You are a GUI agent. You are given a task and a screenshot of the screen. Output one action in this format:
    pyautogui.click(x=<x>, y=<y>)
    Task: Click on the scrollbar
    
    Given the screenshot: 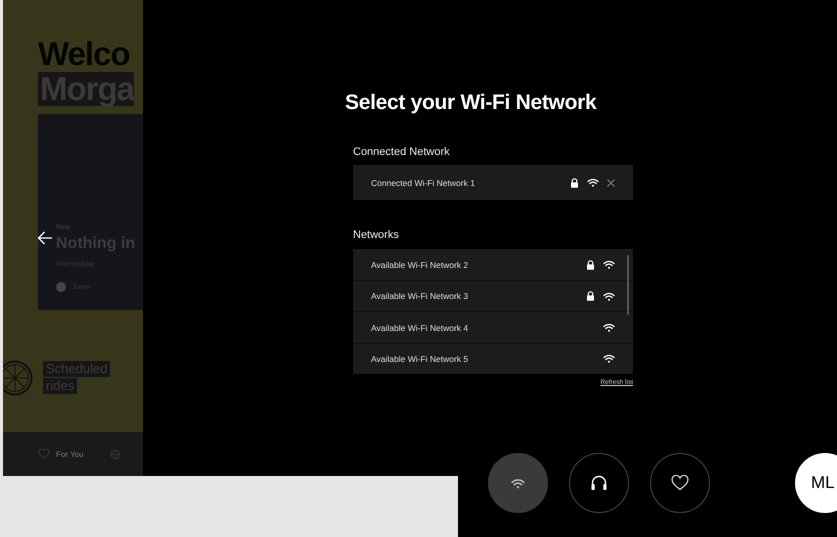 What is the action you would take?
    pyautogui.click(x=628, y=285)
    